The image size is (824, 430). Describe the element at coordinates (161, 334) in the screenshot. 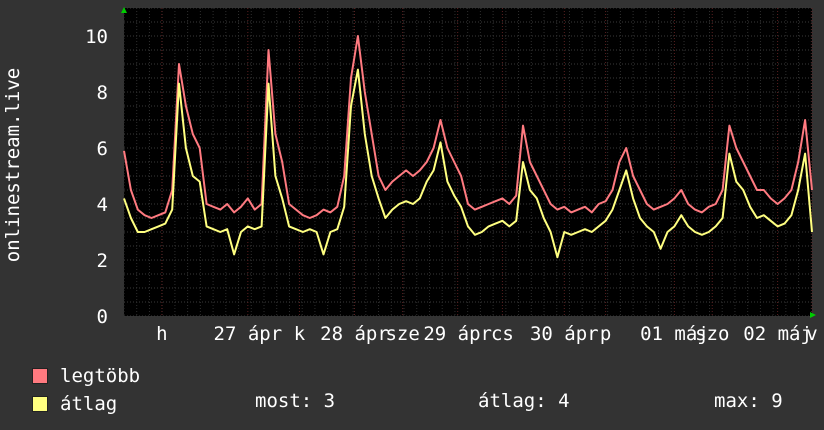

I see `x-tick-label: h` at that location.